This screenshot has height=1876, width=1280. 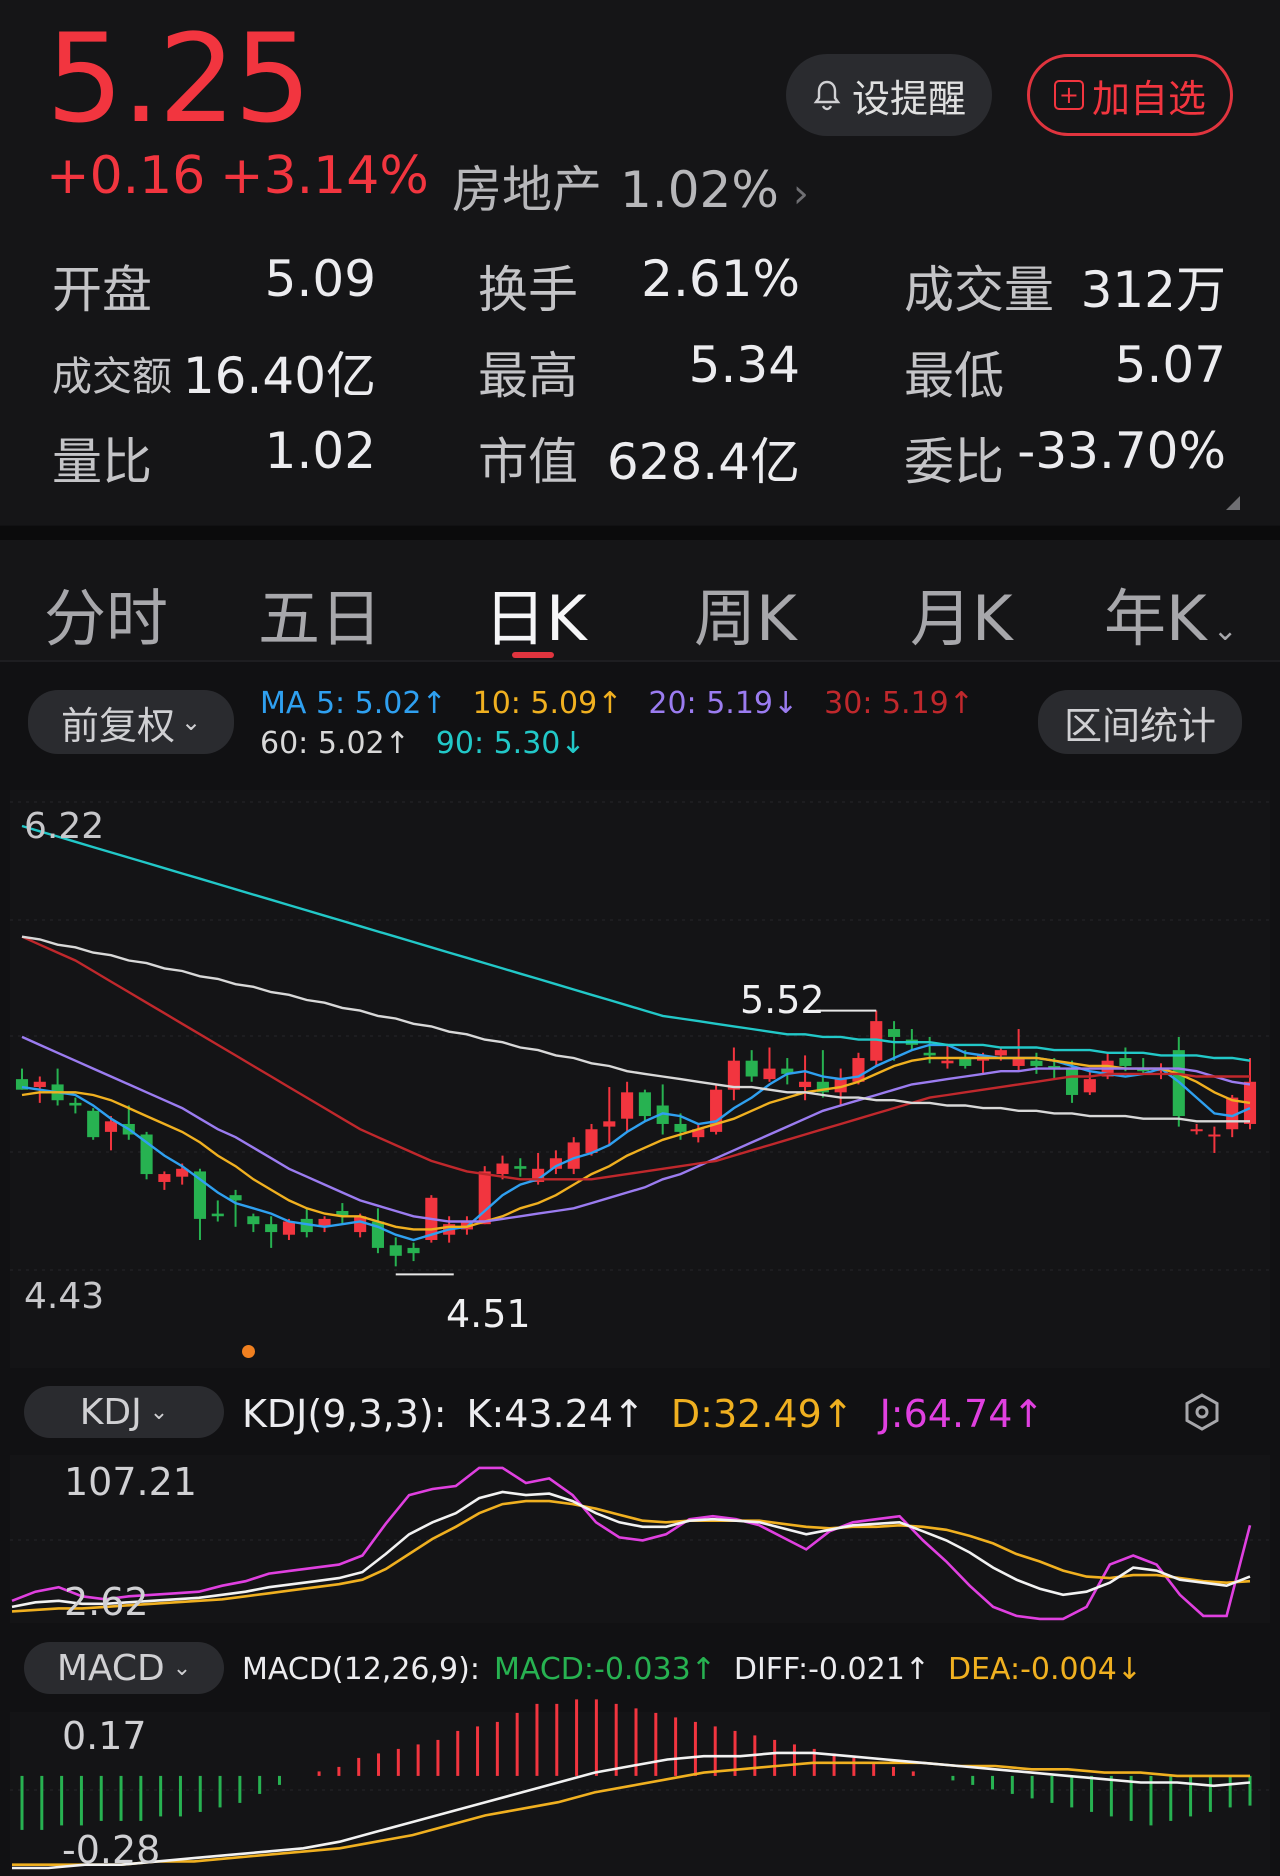 What do you see at coordinates (64, 826) in the screenshot?
I see `kline-y-top: 6.22` at bounding box center [64, 826].